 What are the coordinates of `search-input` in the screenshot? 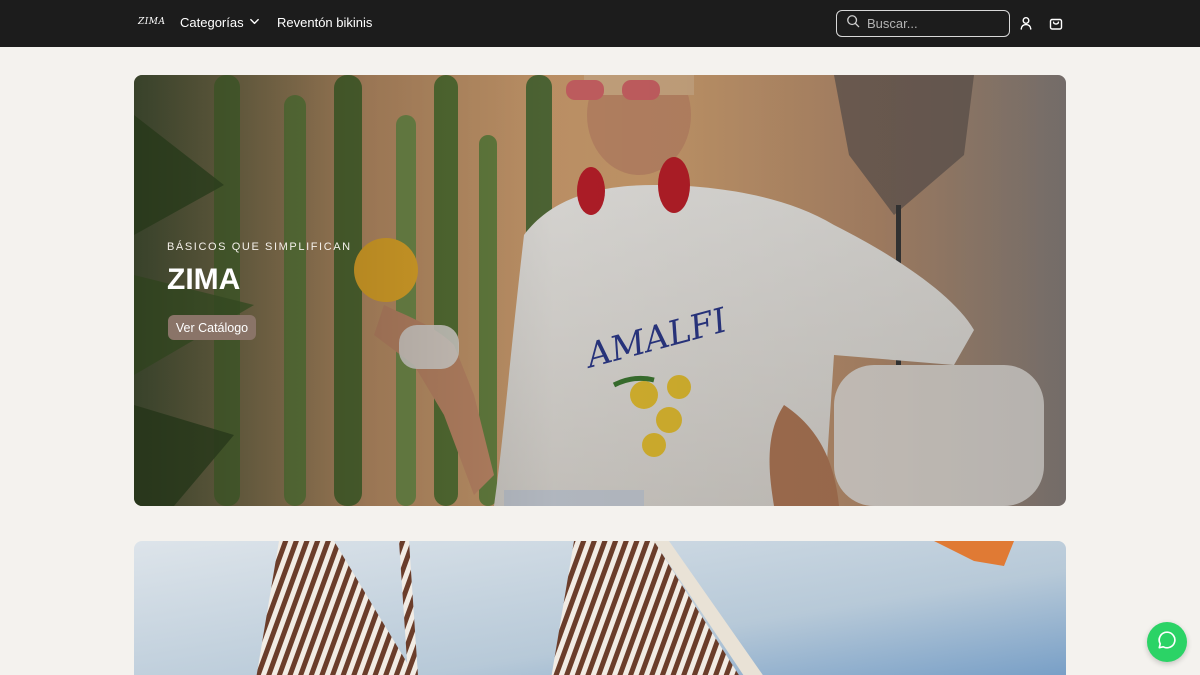 It's located at (932, 23).